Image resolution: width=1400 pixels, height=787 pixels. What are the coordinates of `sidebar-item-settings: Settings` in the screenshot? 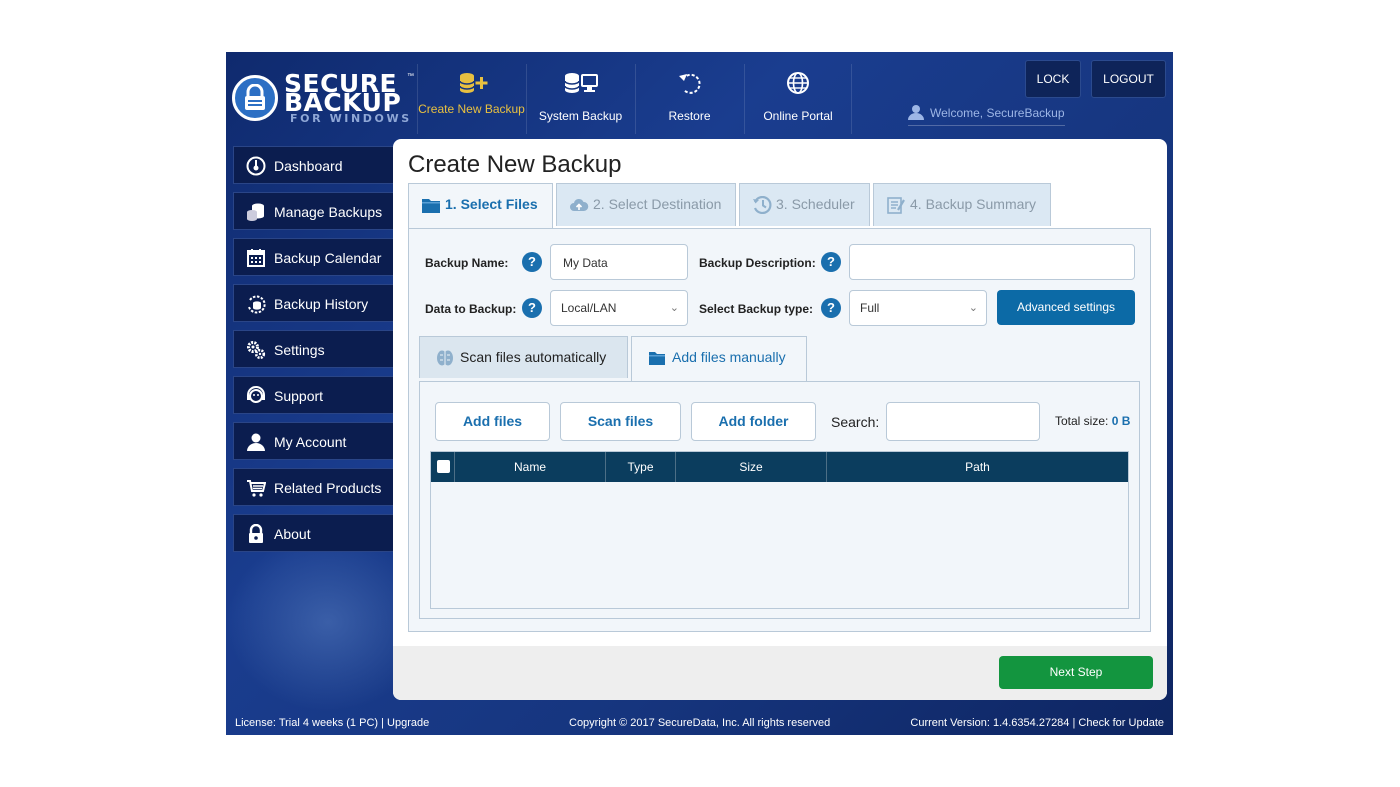 It's located at (313, 349).